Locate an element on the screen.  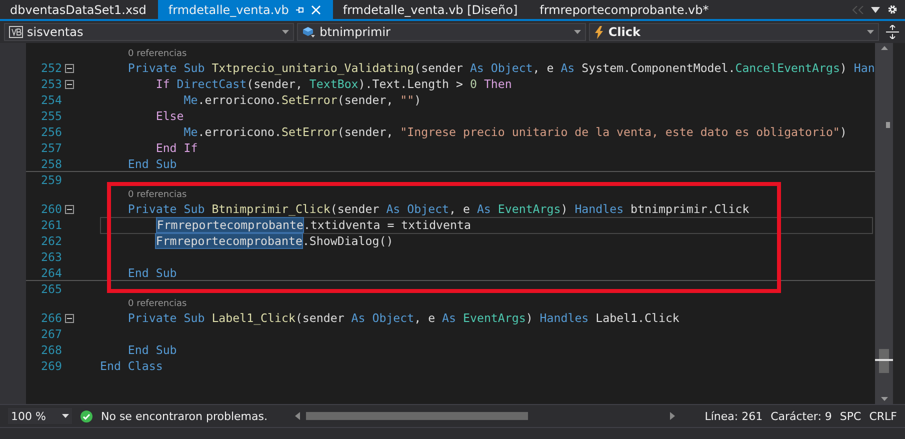
code-line: Frmreportecomprobante.txtidventa = txtidventa is located at coordinates (313, 225).